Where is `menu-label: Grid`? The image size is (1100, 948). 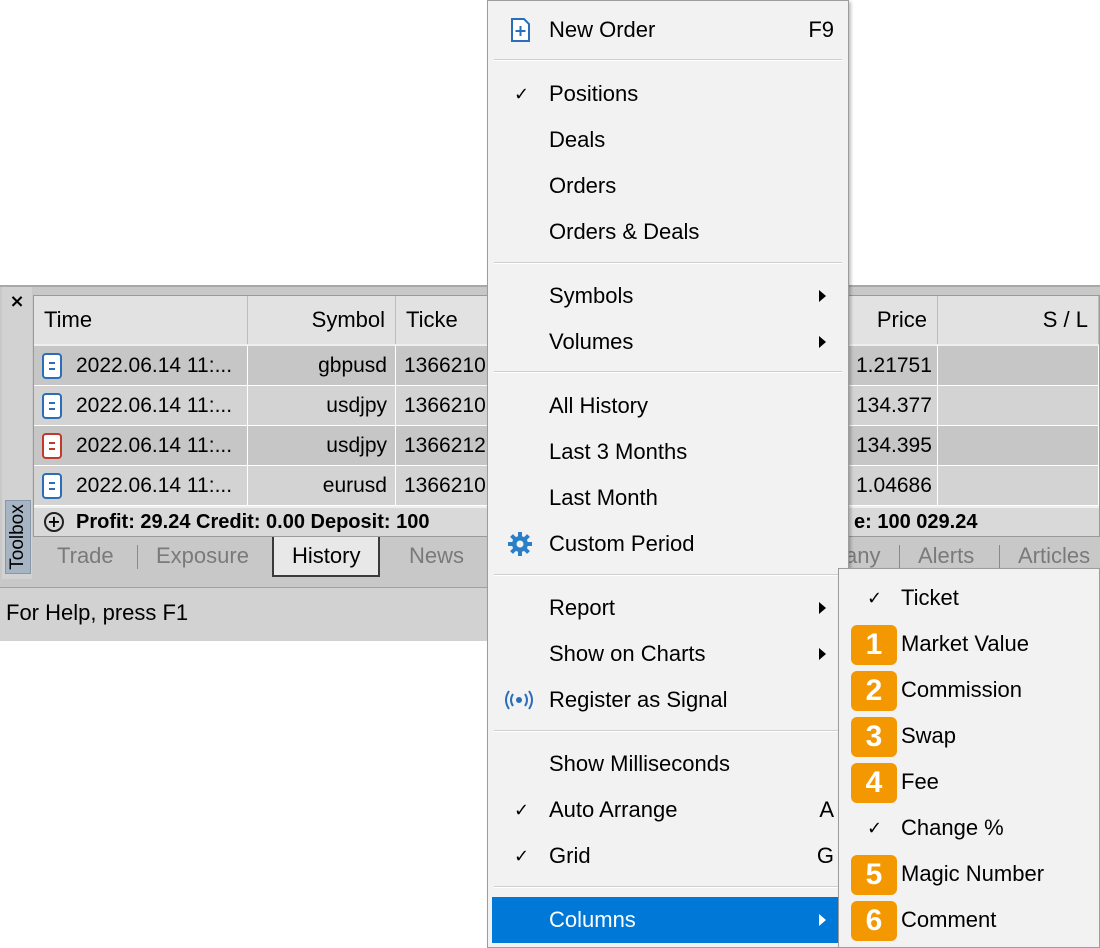 menu-label: Grid is located at coordinates (570, 855).